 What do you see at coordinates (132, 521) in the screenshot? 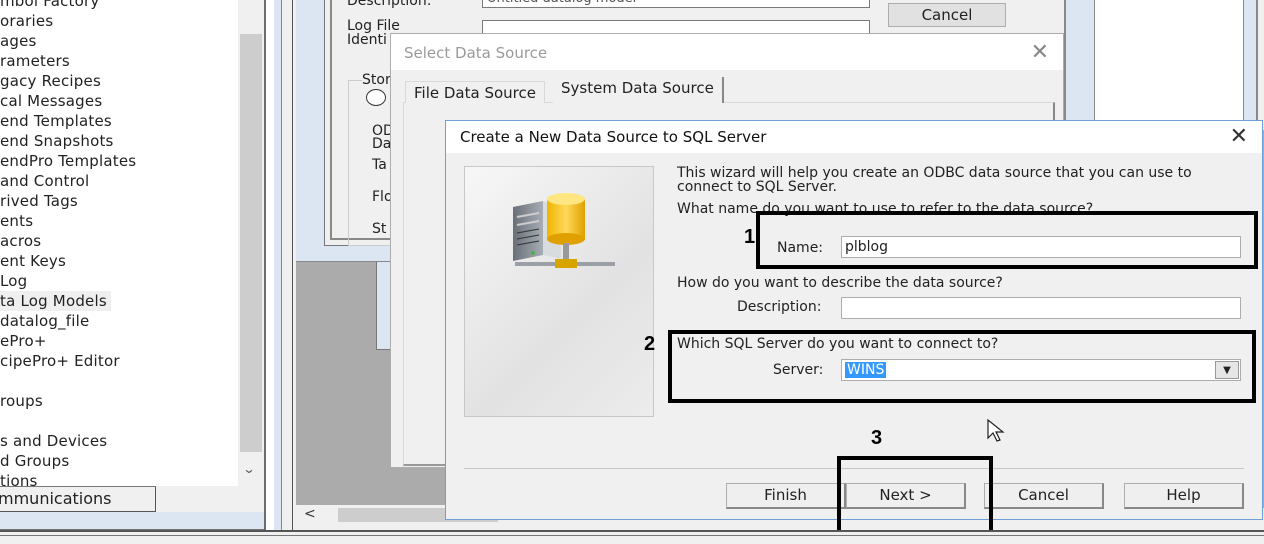
I see `left-panel-footer` at bounding box center [132, 521].